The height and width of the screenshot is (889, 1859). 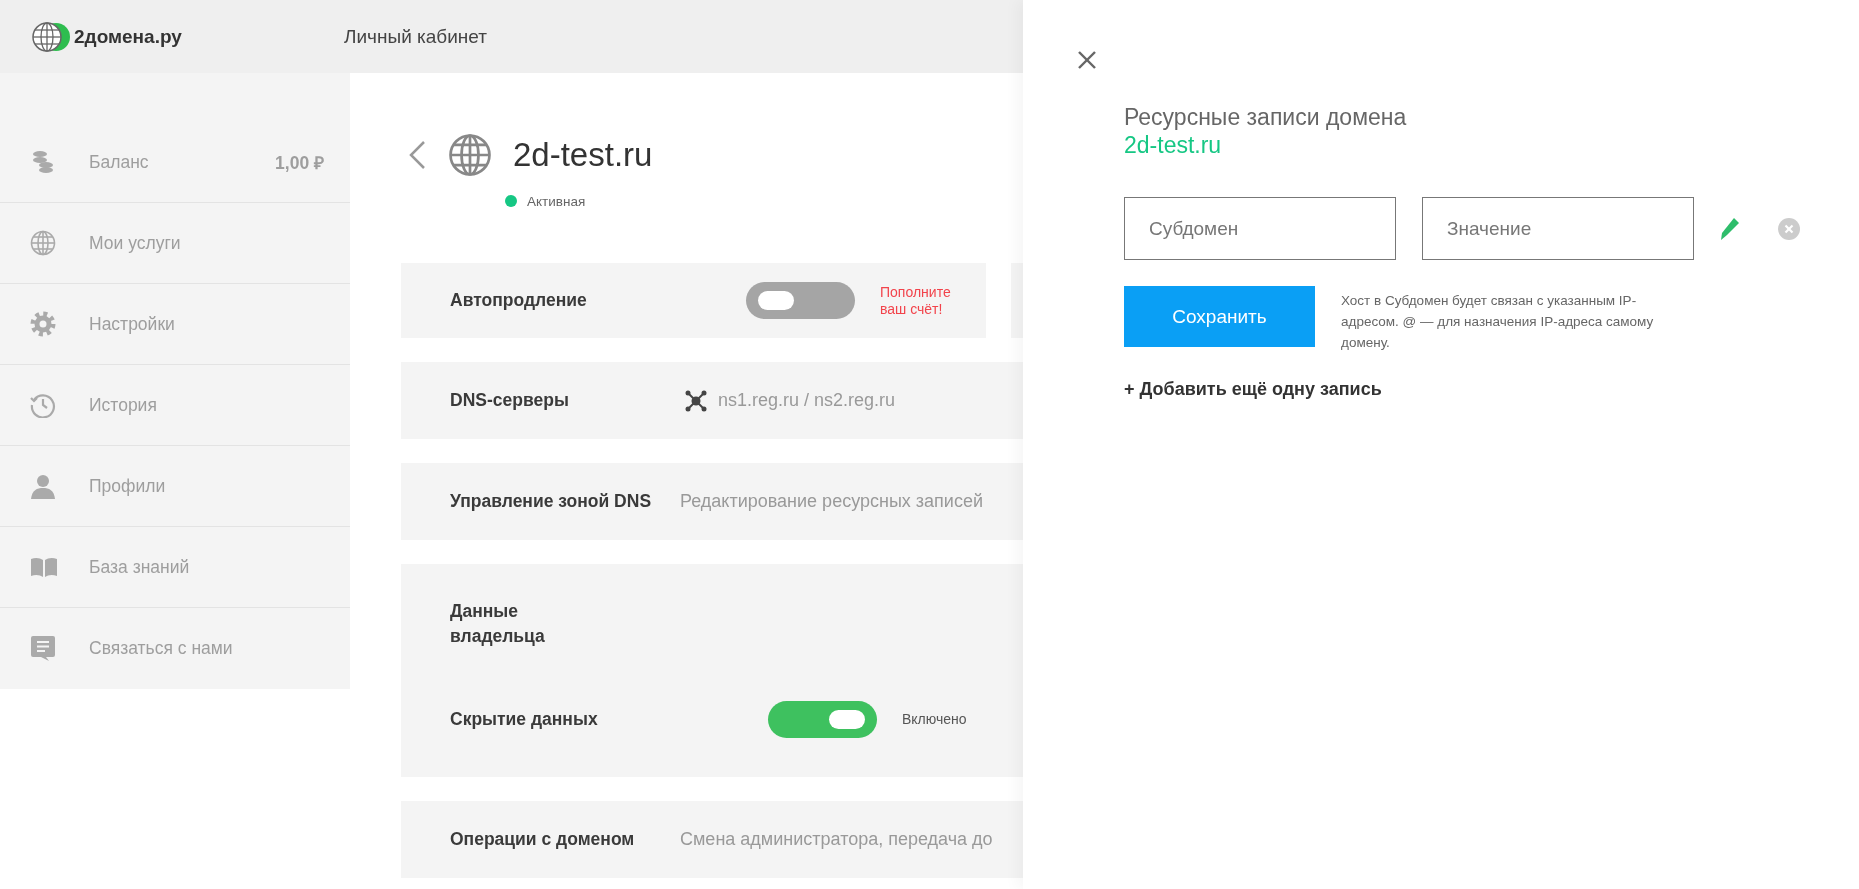 What do you see at coordinates (836, 839) in the screenshot?
I see `setting-value: Смена администратора, передача до` at bounding box center [836, 839].